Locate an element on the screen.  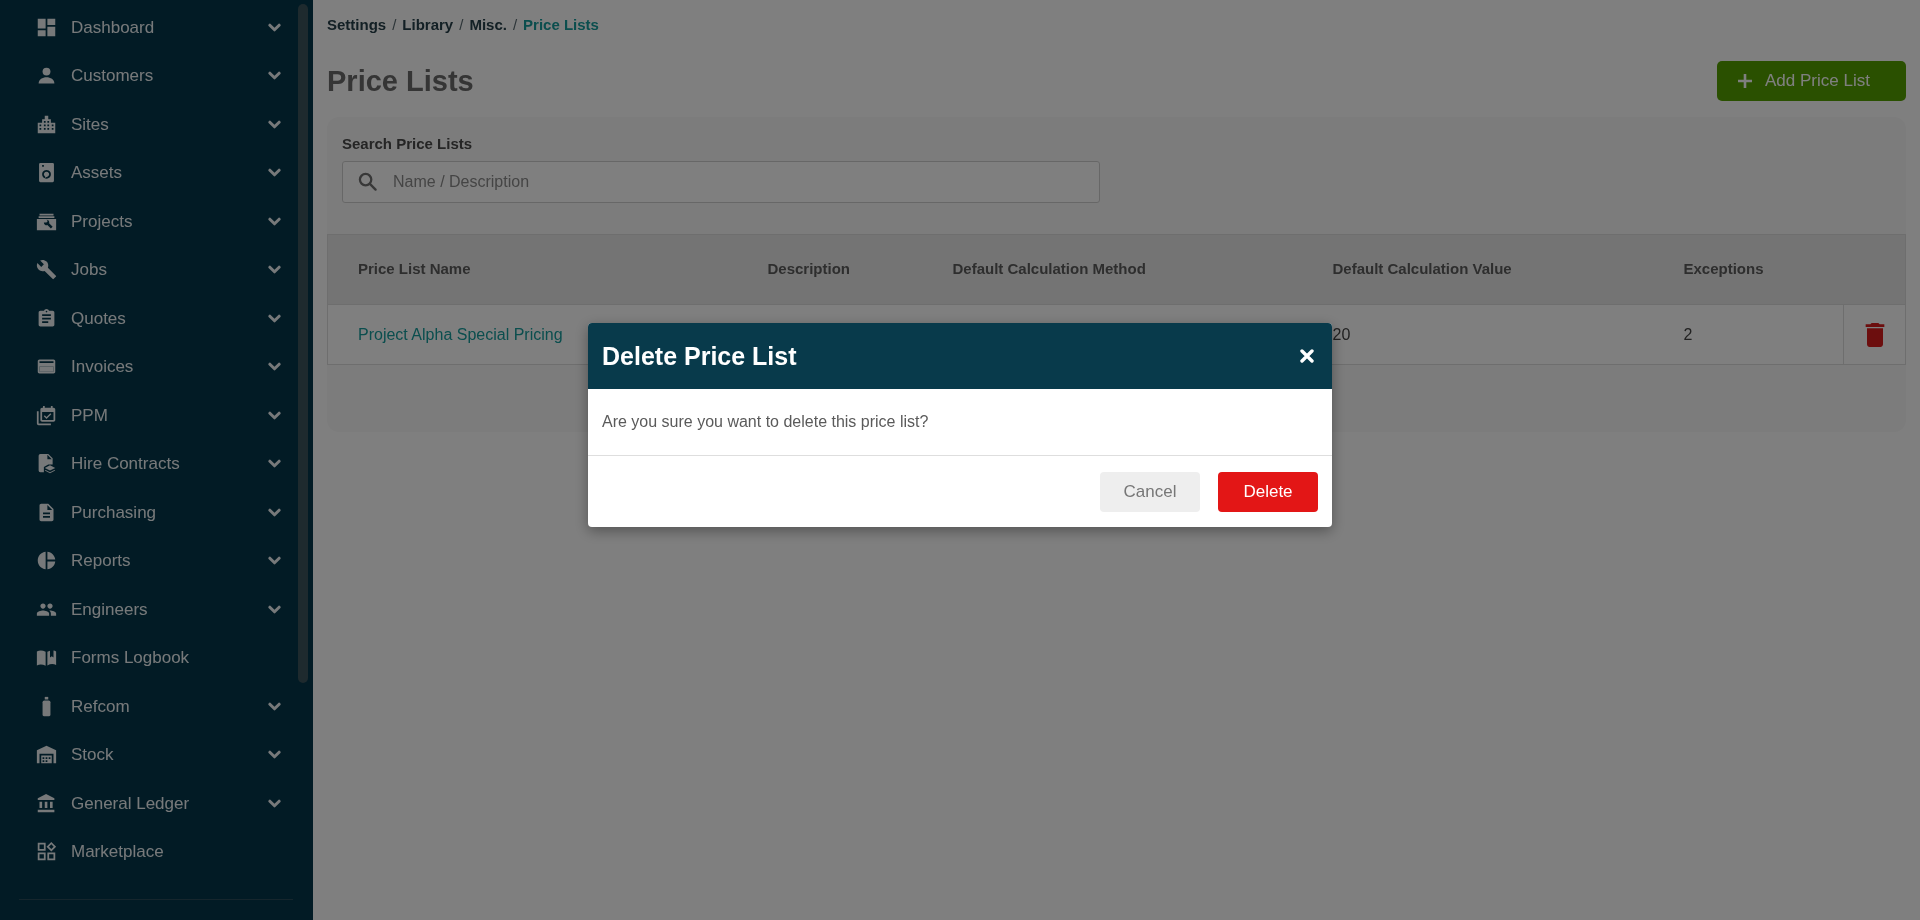
search-field: Name / Description is located at coordinates (721, 182).